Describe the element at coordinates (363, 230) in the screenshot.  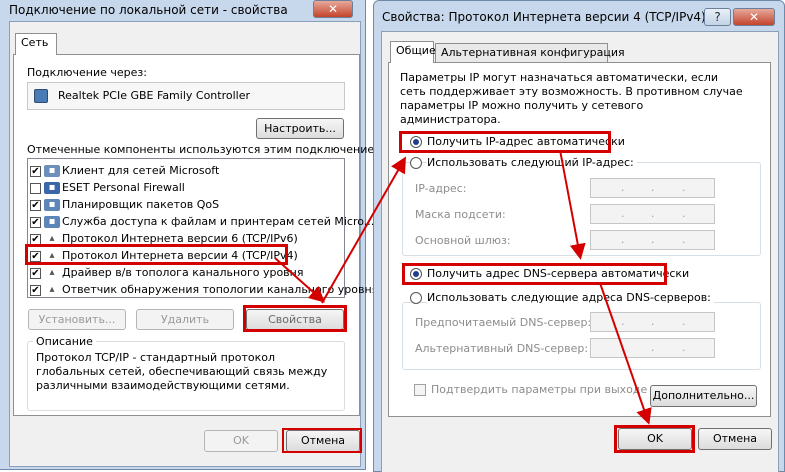
I see `arrow-properties-to-dialog` at that location.